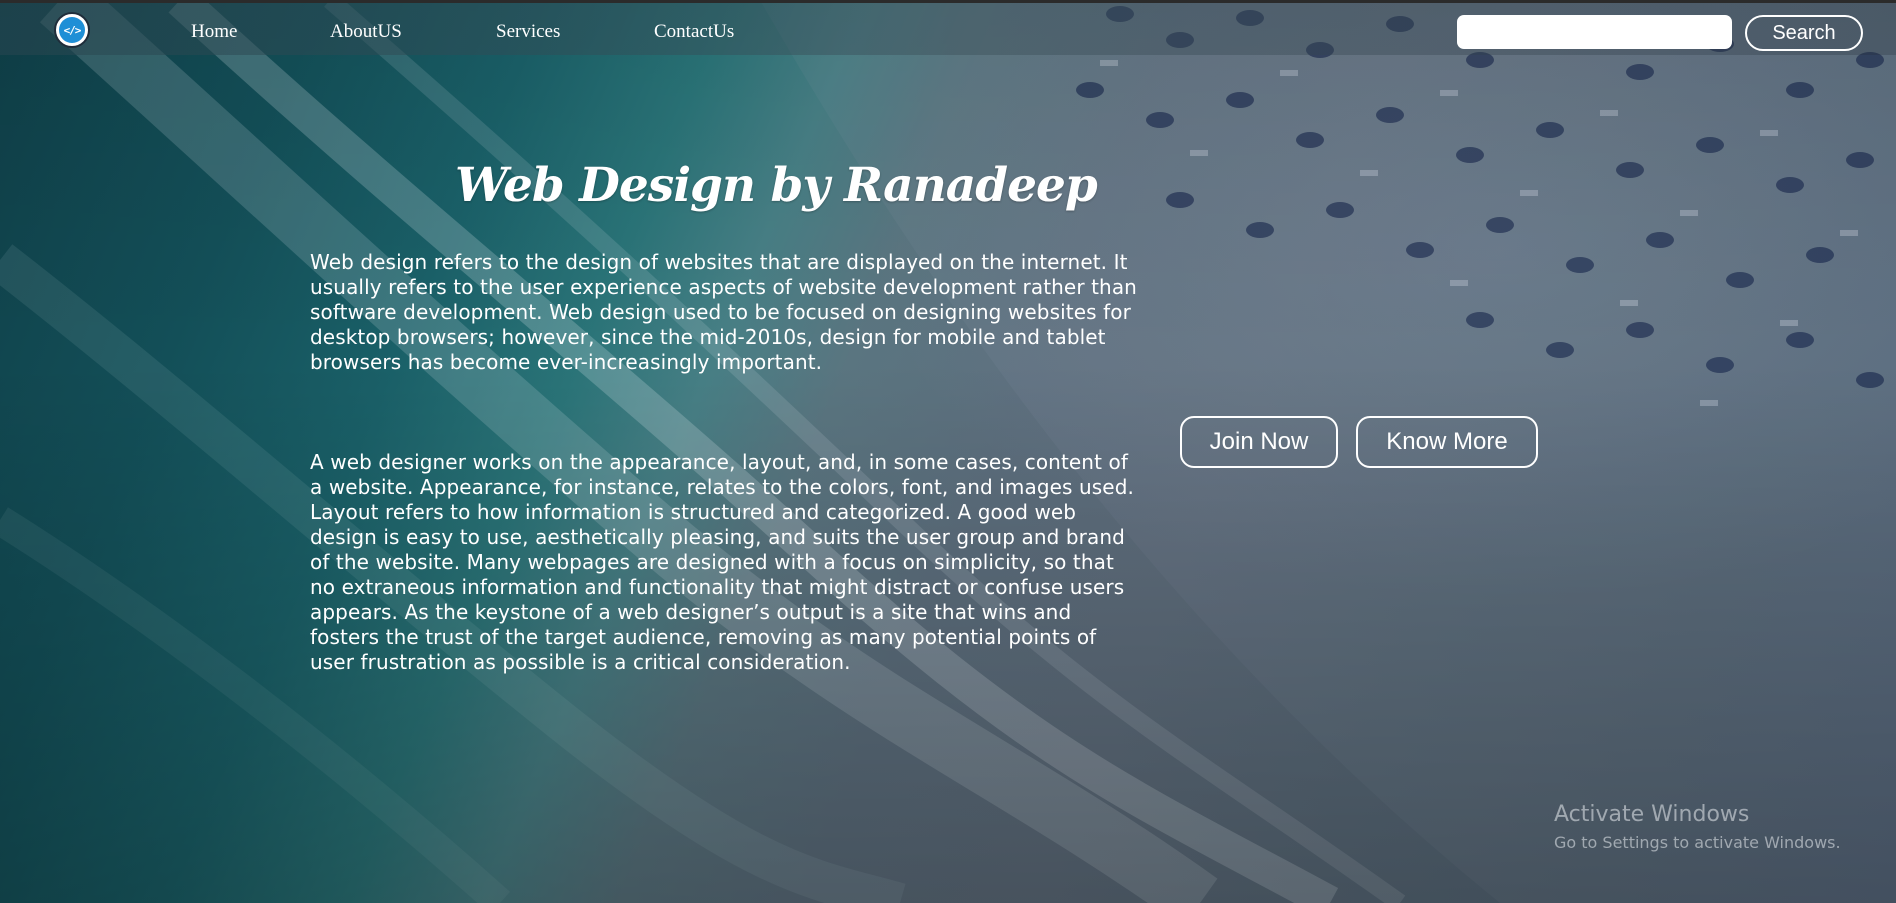 This screenshot has width=1896, height=903. What do you see at coordinates (1697, 842) in the screenshot?
I see `watermark-subtitle: Go to Settings to activate Windows.` at bounding box center [1697, 842].